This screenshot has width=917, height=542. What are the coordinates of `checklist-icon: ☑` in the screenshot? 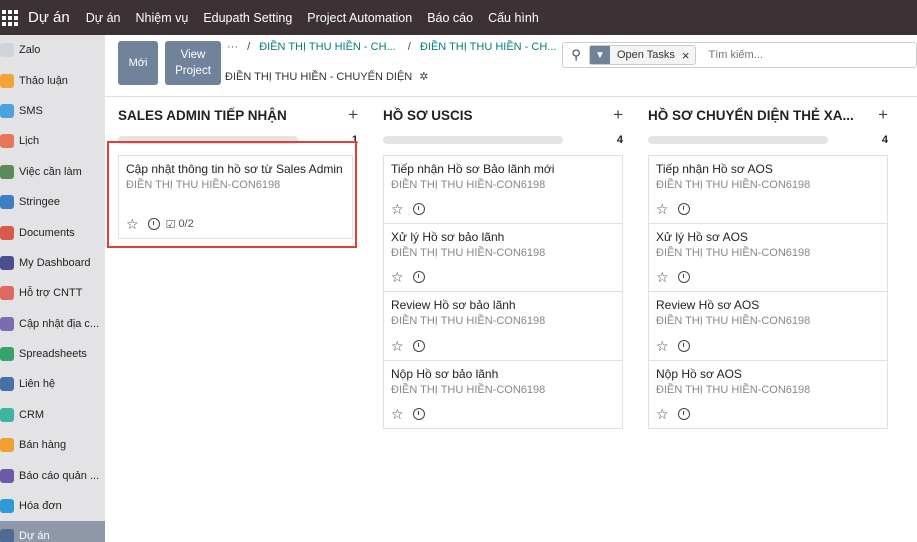 It's located at (170, 224).